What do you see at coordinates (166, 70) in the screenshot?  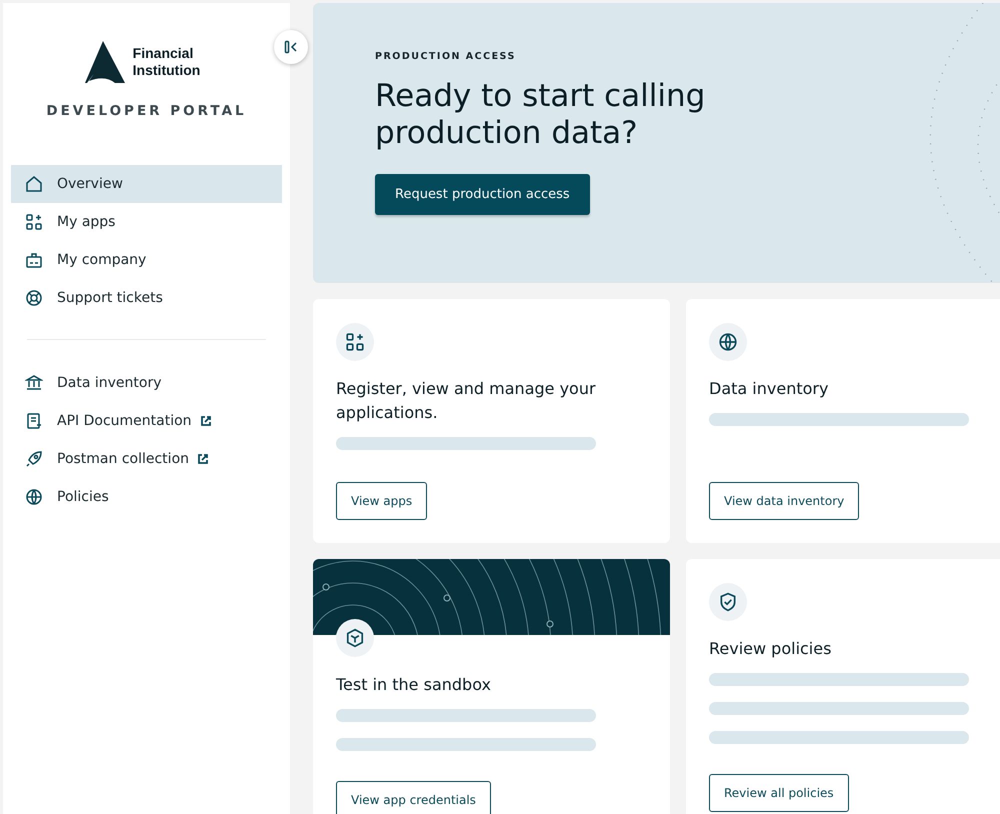 I see `logo-text: Institution` at bounding box center [166, 70].